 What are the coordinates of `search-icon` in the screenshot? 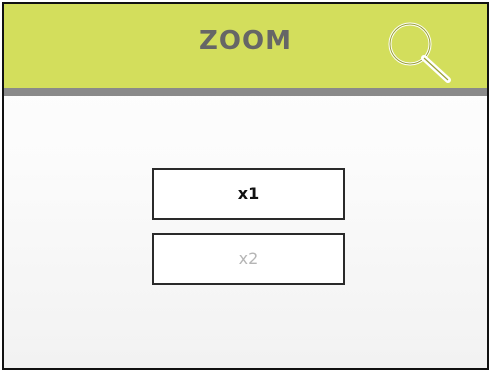 It's located at (420, 51).